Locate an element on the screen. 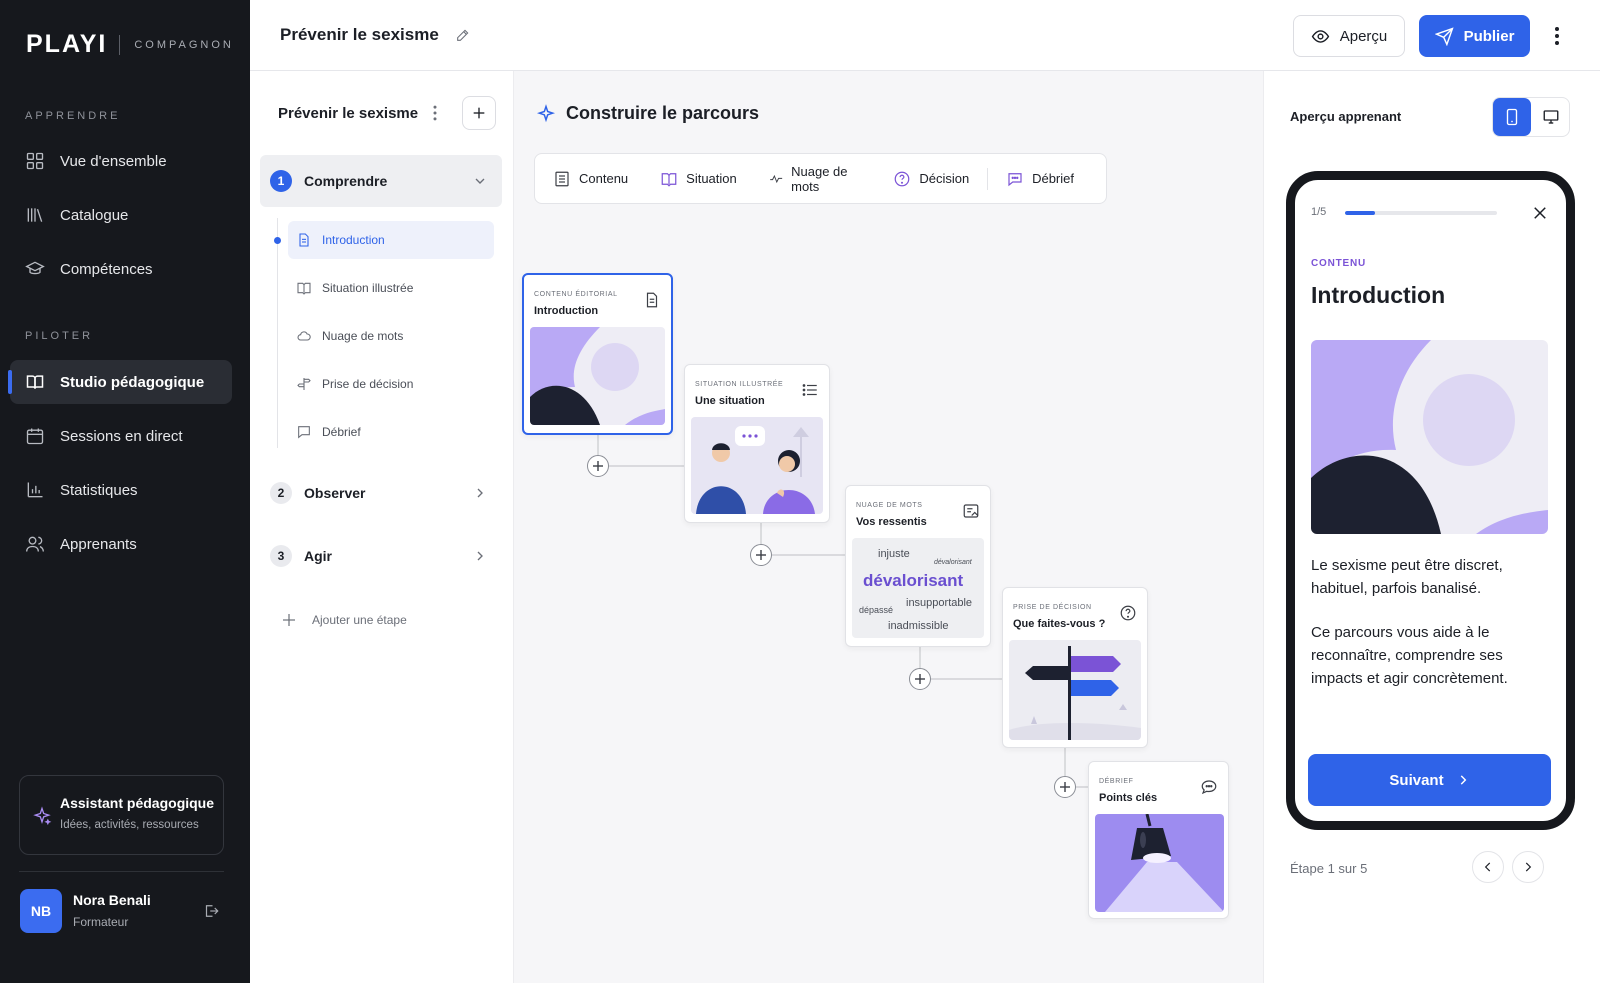 The width and height of the screenshot is (1600, 983). preview-button: Aperçu is located at coordinates (1349, 36).